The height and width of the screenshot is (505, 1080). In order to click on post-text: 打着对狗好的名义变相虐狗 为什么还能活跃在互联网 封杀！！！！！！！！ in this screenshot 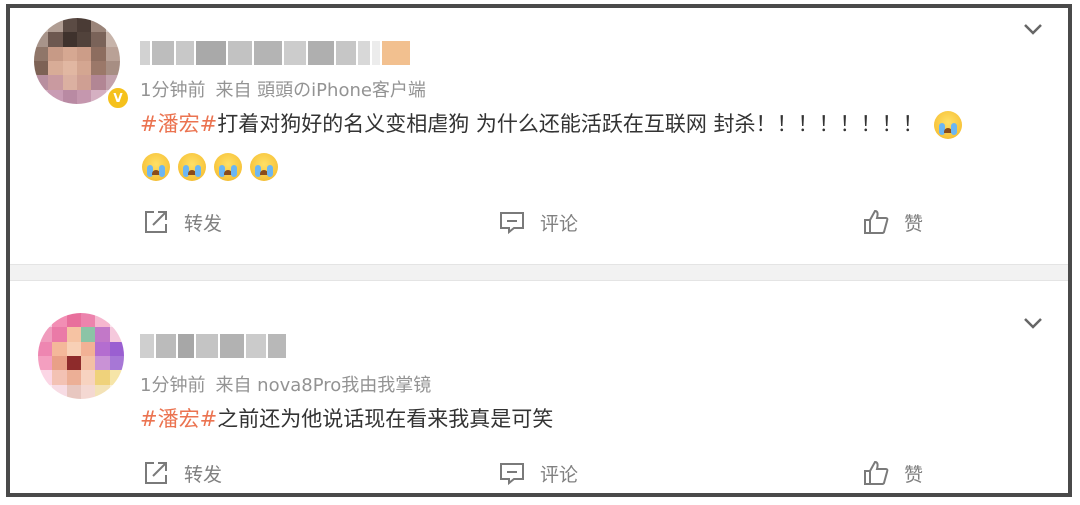, I will do `click(570, 124)`.